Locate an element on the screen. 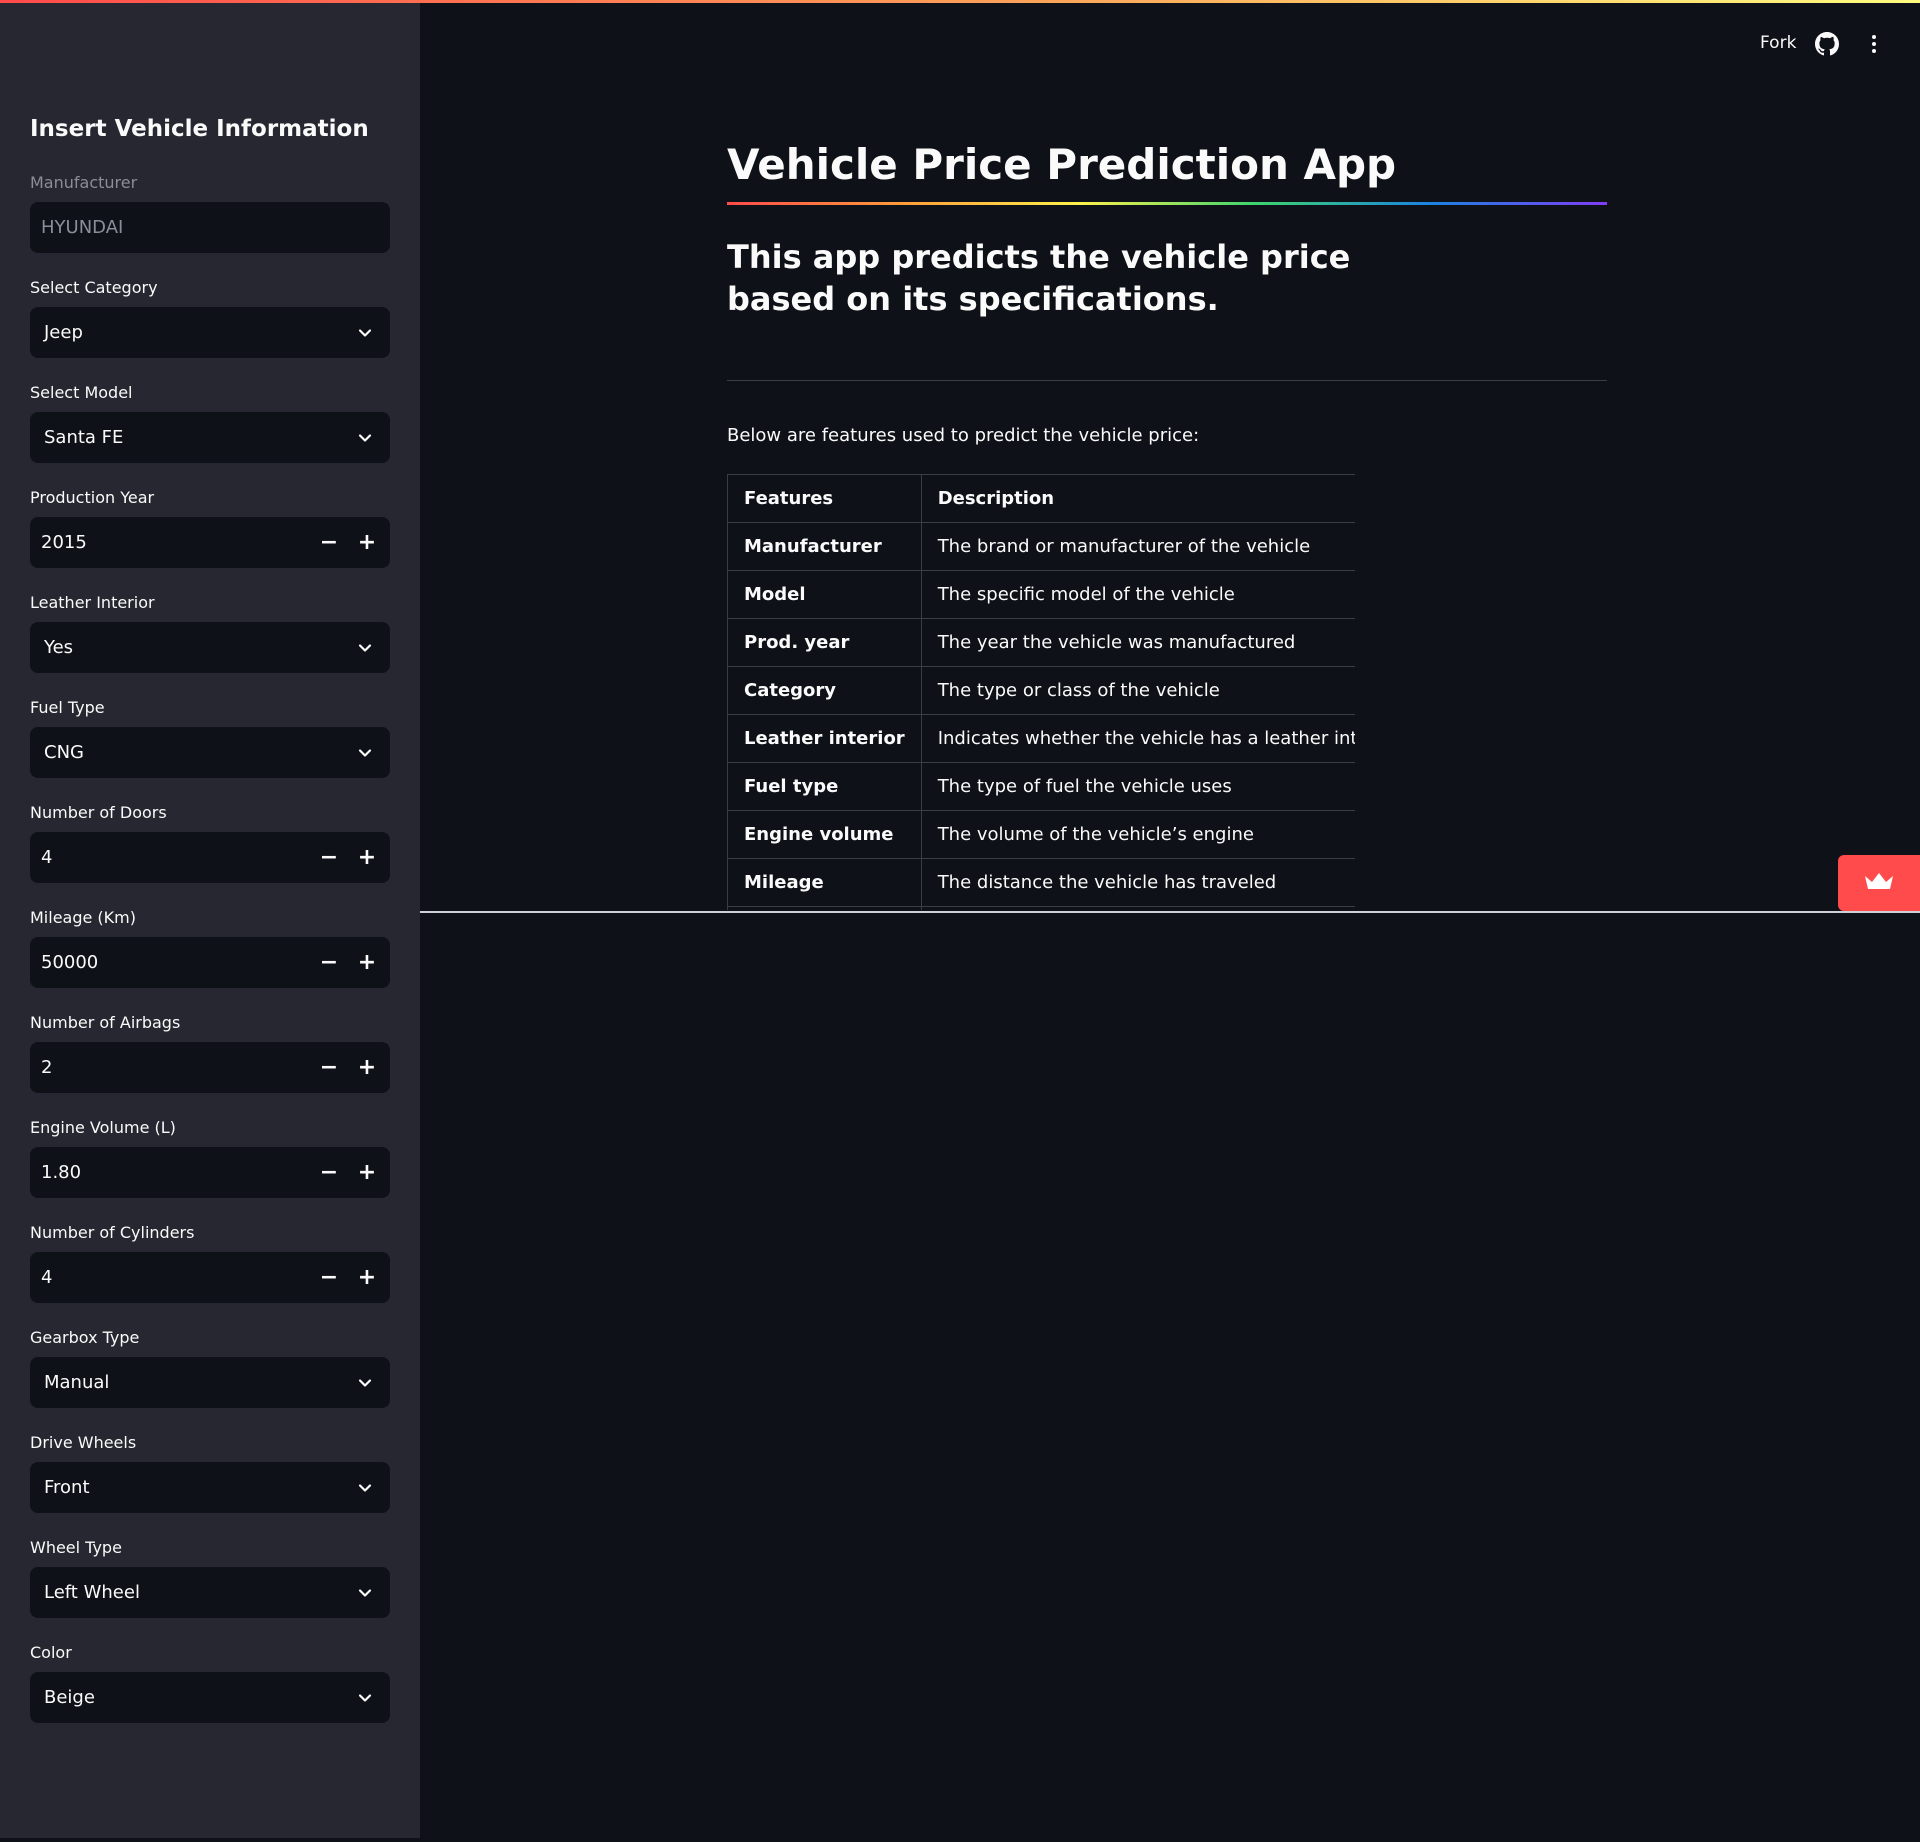  viewport-fold-line is located at coordinates (1170, 912).